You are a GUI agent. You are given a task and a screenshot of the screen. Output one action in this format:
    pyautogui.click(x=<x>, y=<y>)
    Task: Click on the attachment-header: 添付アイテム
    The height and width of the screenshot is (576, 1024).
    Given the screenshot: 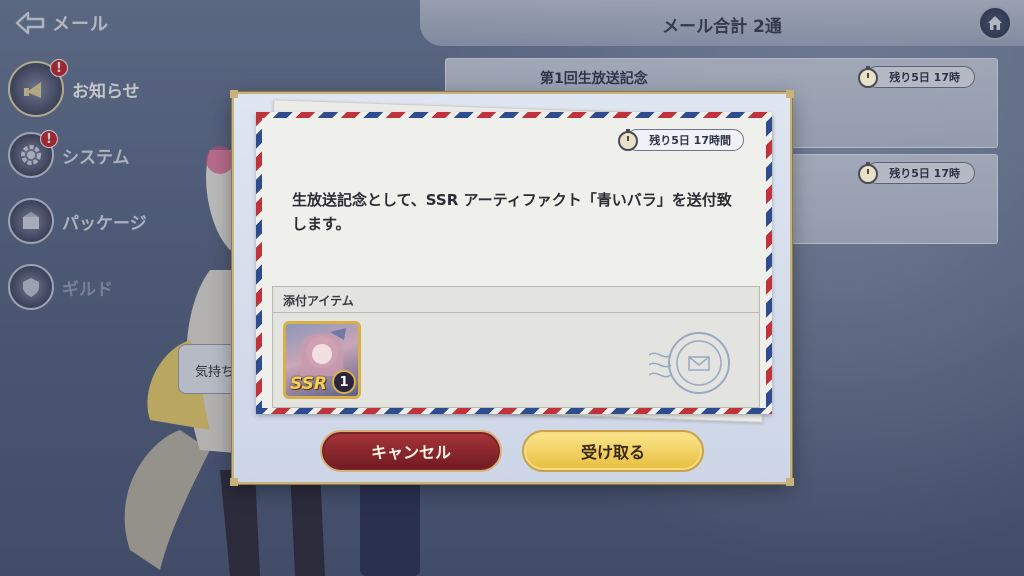 What is the action you would take?
    pyautogui.click(x=516, y=300)
    